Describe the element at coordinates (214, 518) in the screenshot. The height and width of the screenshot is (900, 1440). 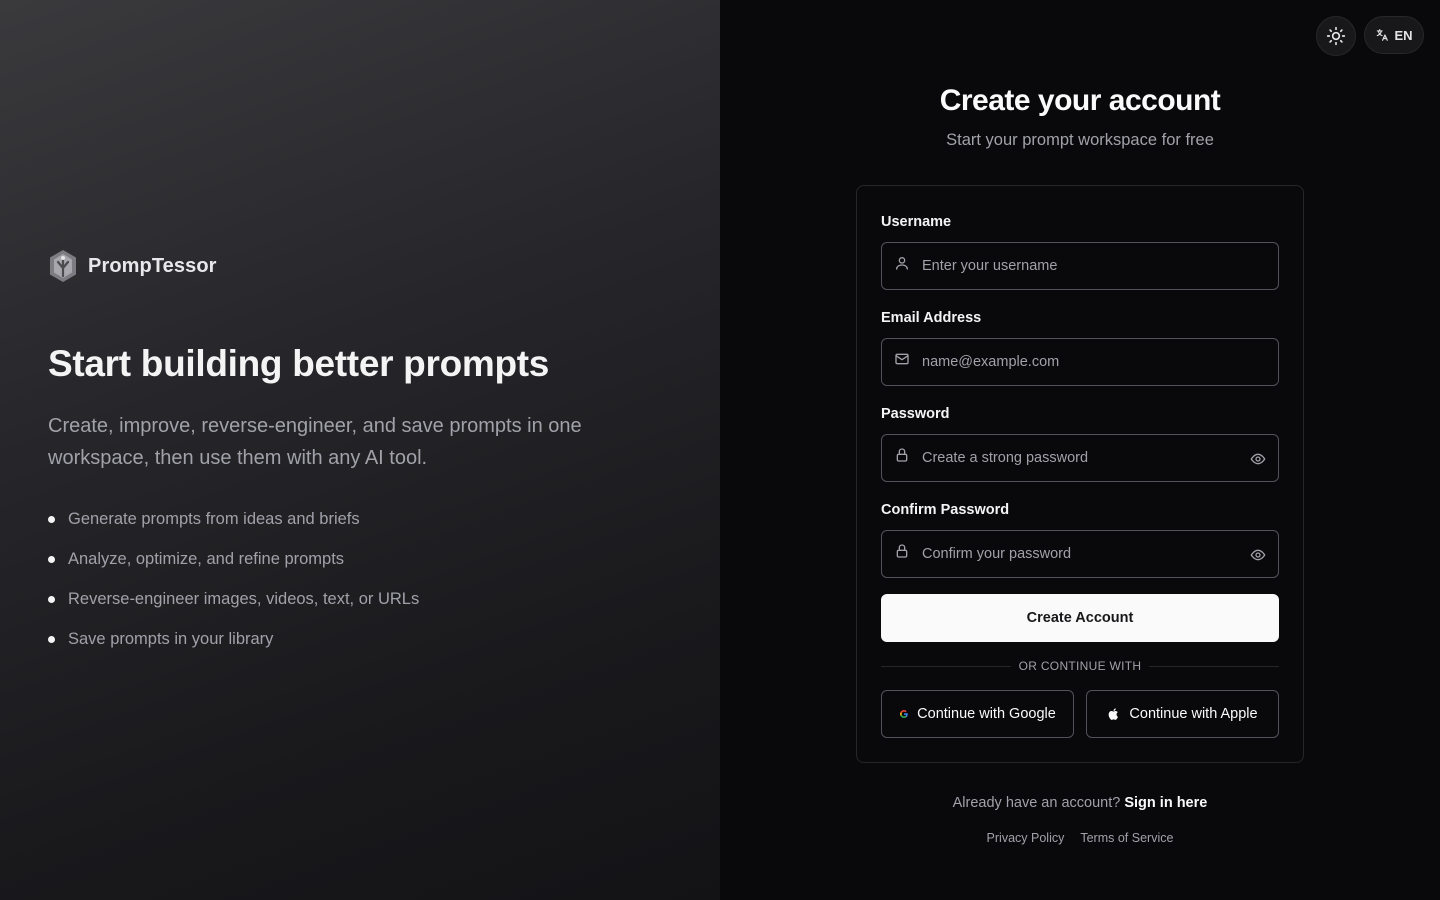
I see `feature-text: Generate prompts from ideas and briefs` at that location.